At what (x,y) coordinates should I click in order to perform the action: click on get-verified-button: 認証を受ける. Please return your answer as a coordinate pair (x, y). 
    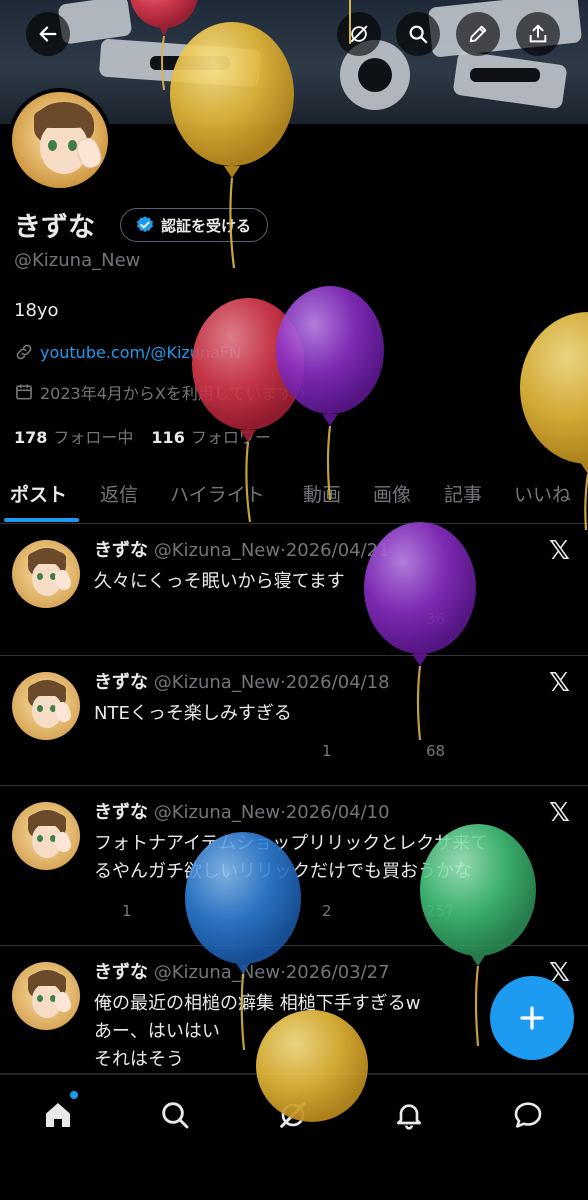
    Looking at the image, I should click on (194, 225).